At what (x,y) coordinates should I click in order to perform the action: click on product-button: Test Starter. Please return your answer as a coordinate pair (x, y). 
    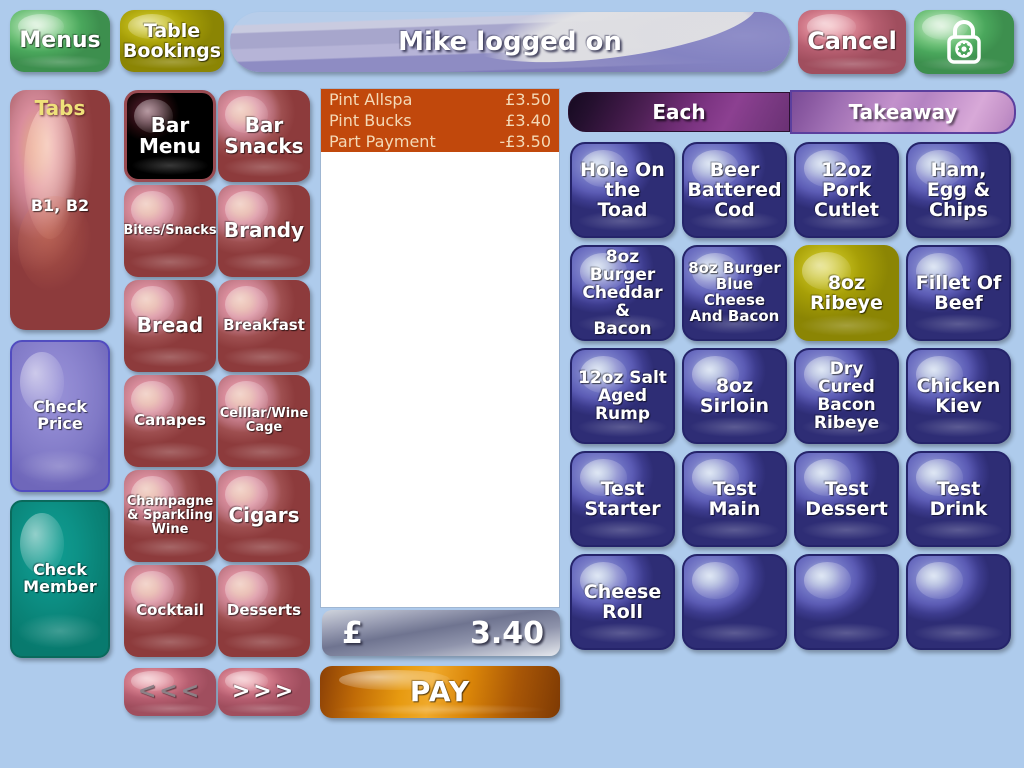
    Looking at the image, I should click on (622, 499).